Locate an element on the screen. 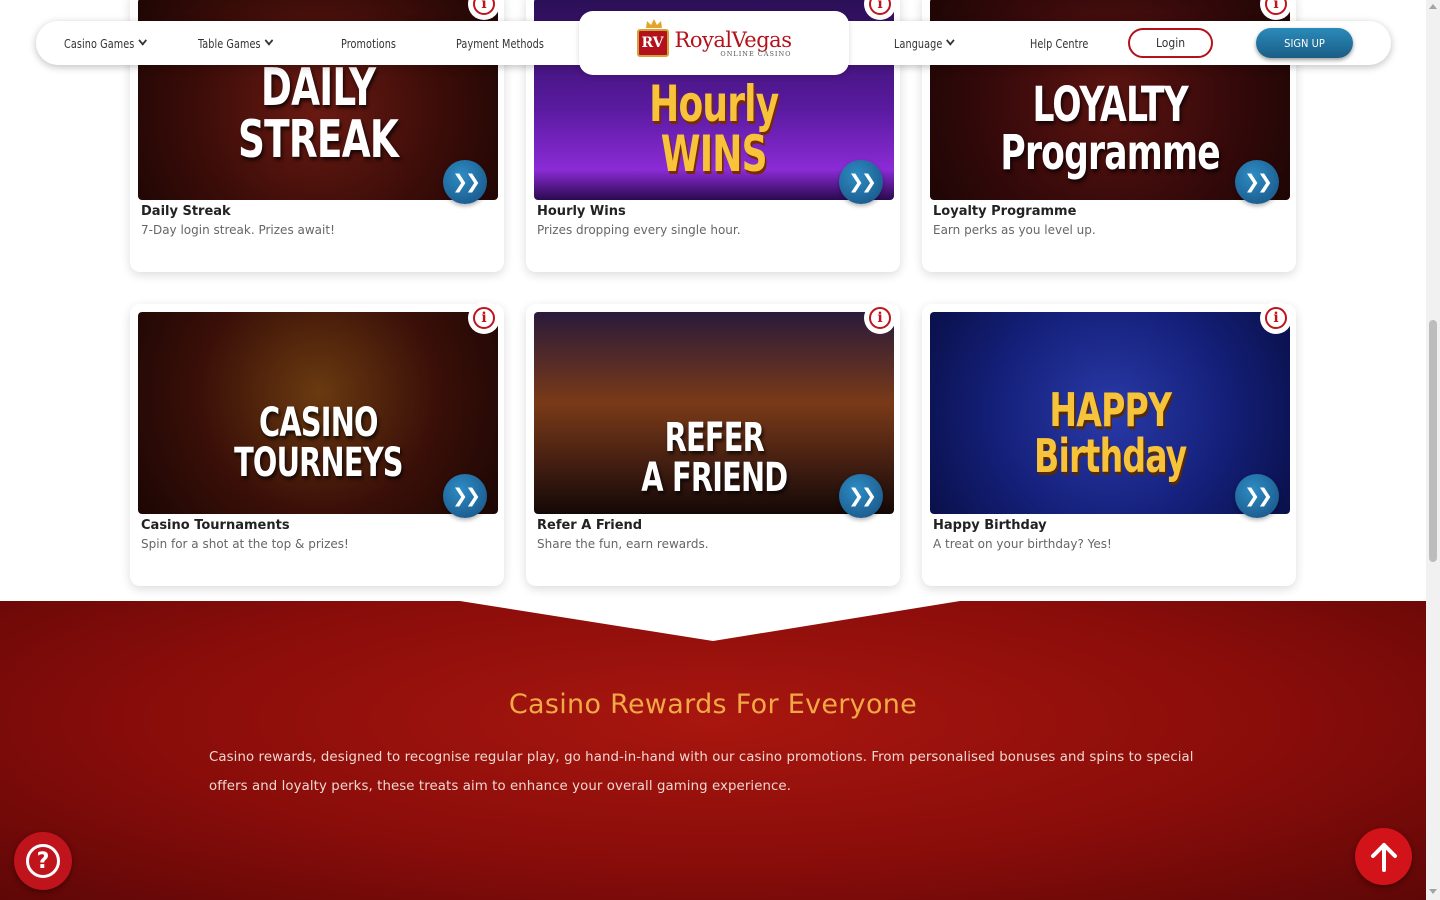 The image size is (1440, 900). refer-friend-art-text: REFER A FRIEND is located at coordinates (714, 458).